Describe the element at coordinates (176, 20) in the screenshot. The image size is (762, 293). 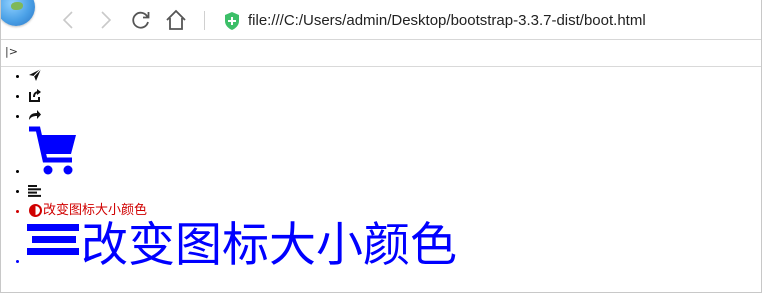
I see `home-icon` at that location.